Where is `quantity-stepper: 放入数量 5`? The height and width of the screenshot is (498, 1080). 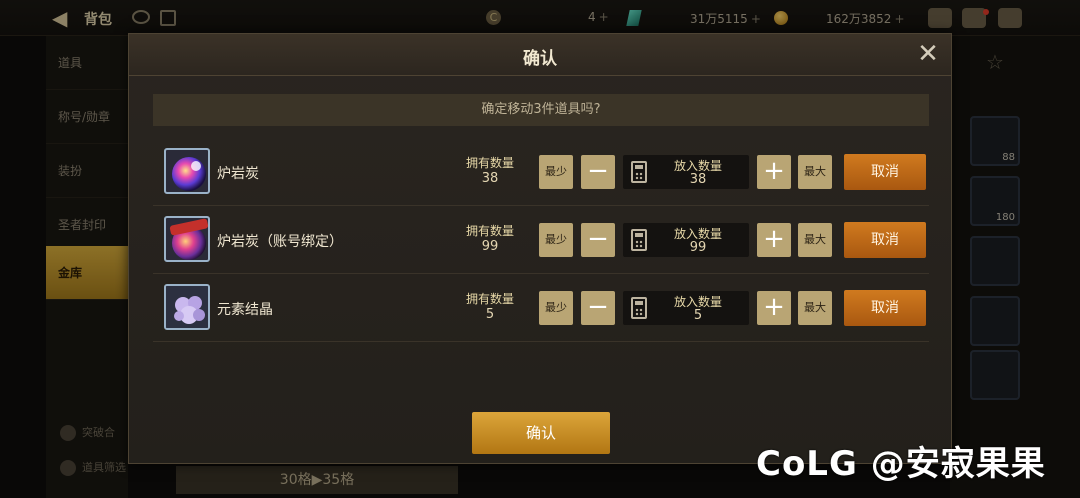 quantity-stepper: 放入数量 5 is located at coordinates (686, 308).